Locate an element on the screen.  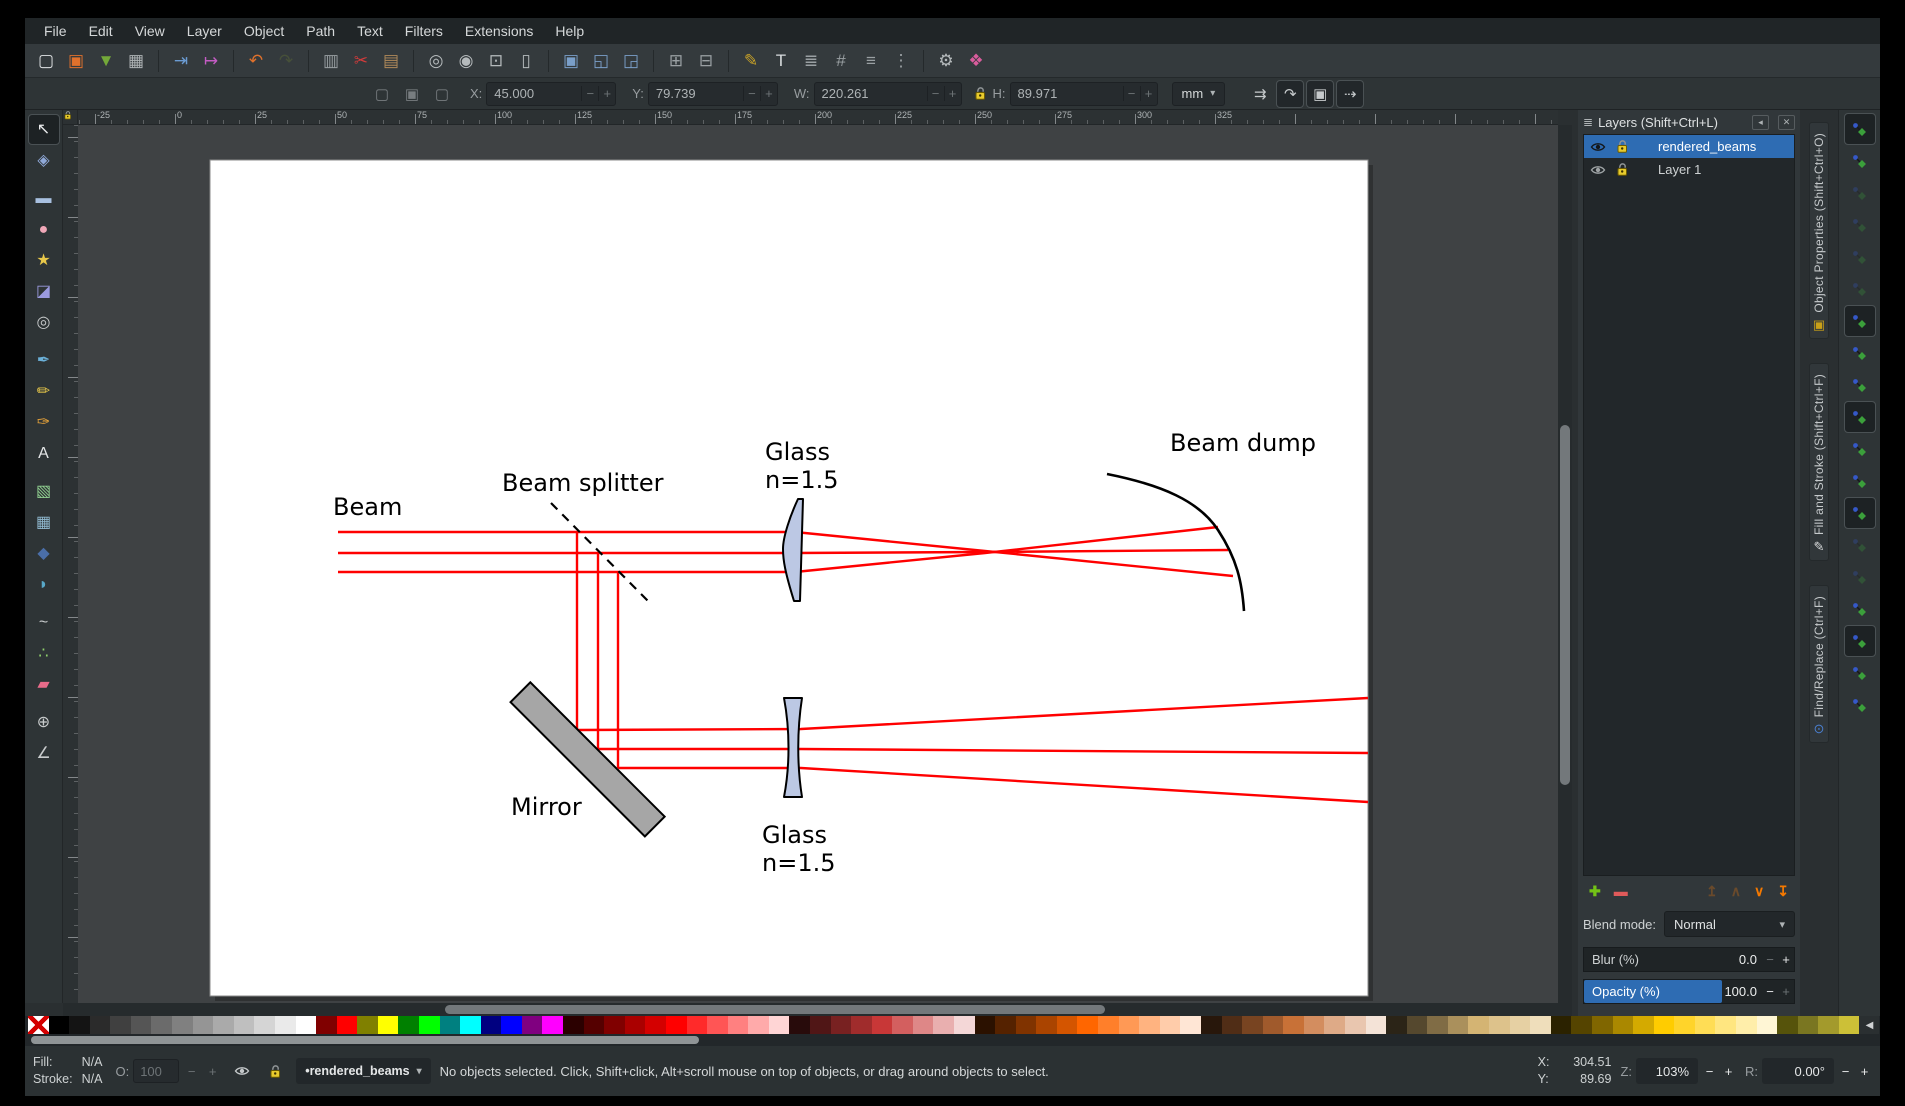
raise-layer-button: ∧ is located at coordinates (1736, 891).